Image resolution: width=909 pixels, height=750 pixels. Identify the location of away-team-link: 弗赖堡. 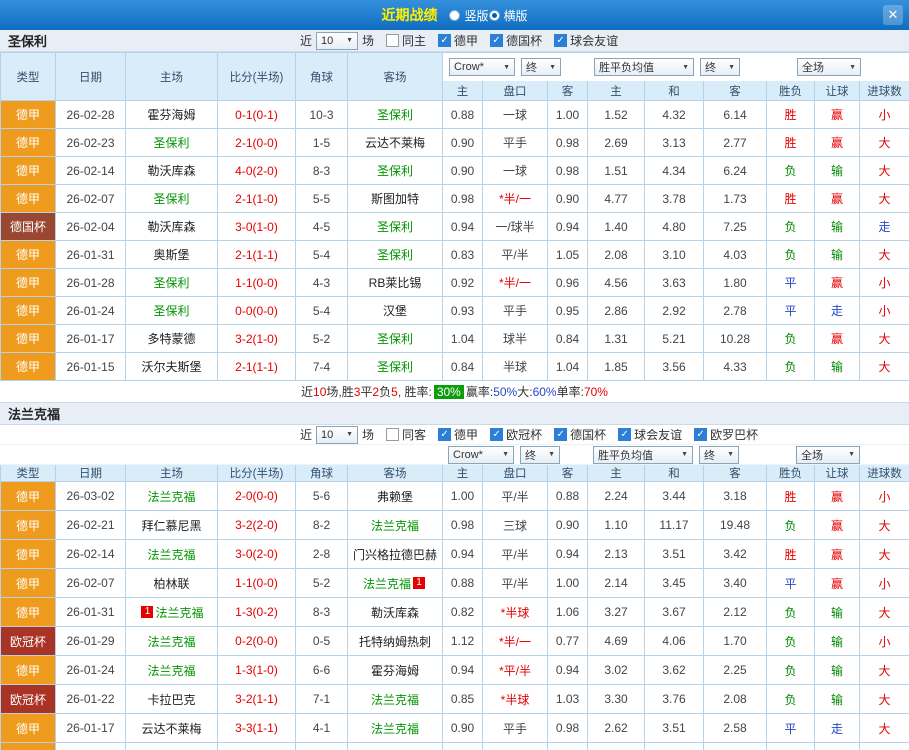
(395, 496).